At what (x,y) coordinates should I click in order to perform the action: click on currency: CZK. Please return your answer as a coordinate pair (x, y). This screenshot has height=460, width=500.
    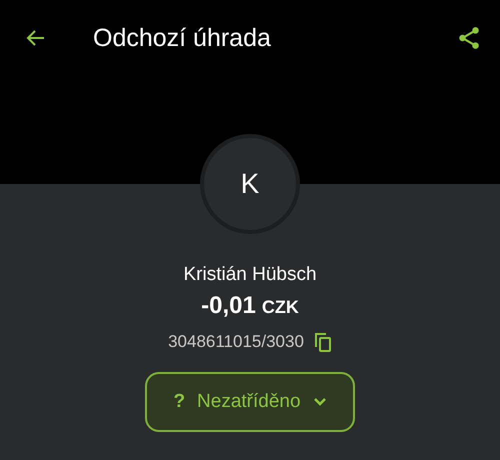
    Looking at the image, I should click on (280, 307).